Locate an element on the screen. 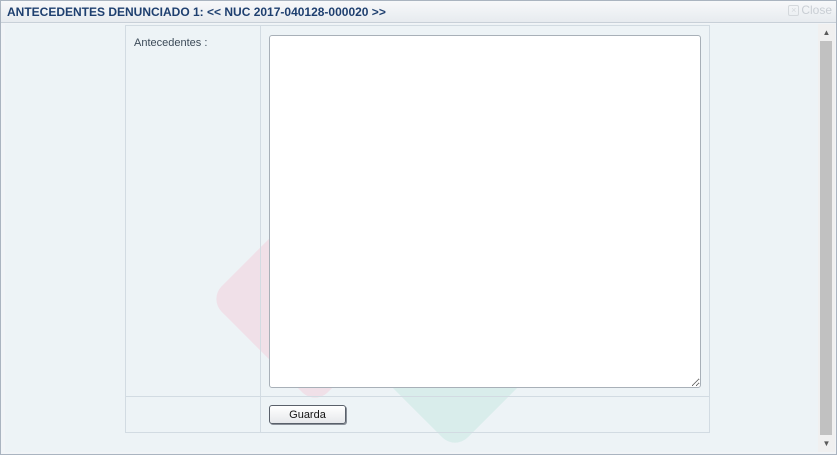 Image resolution: width=837 pixels, height=455 pixels. close-button: × Close is located at coordinates (810, 10).